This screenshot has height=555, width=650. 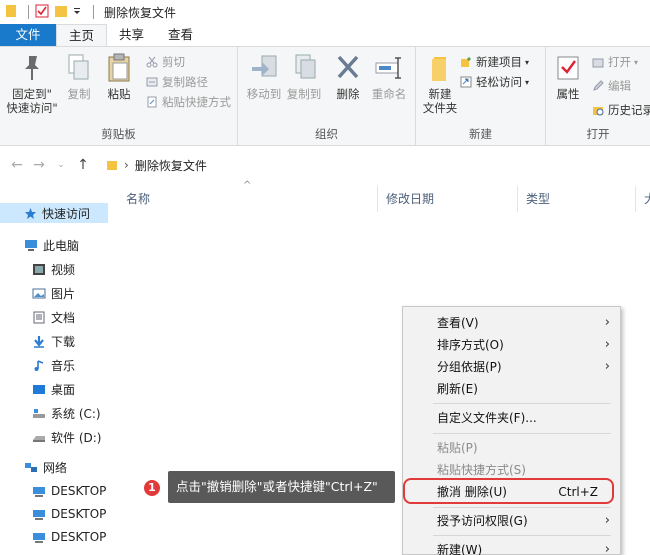 I want to click on column-size: 大, so click(x=643, y=199).